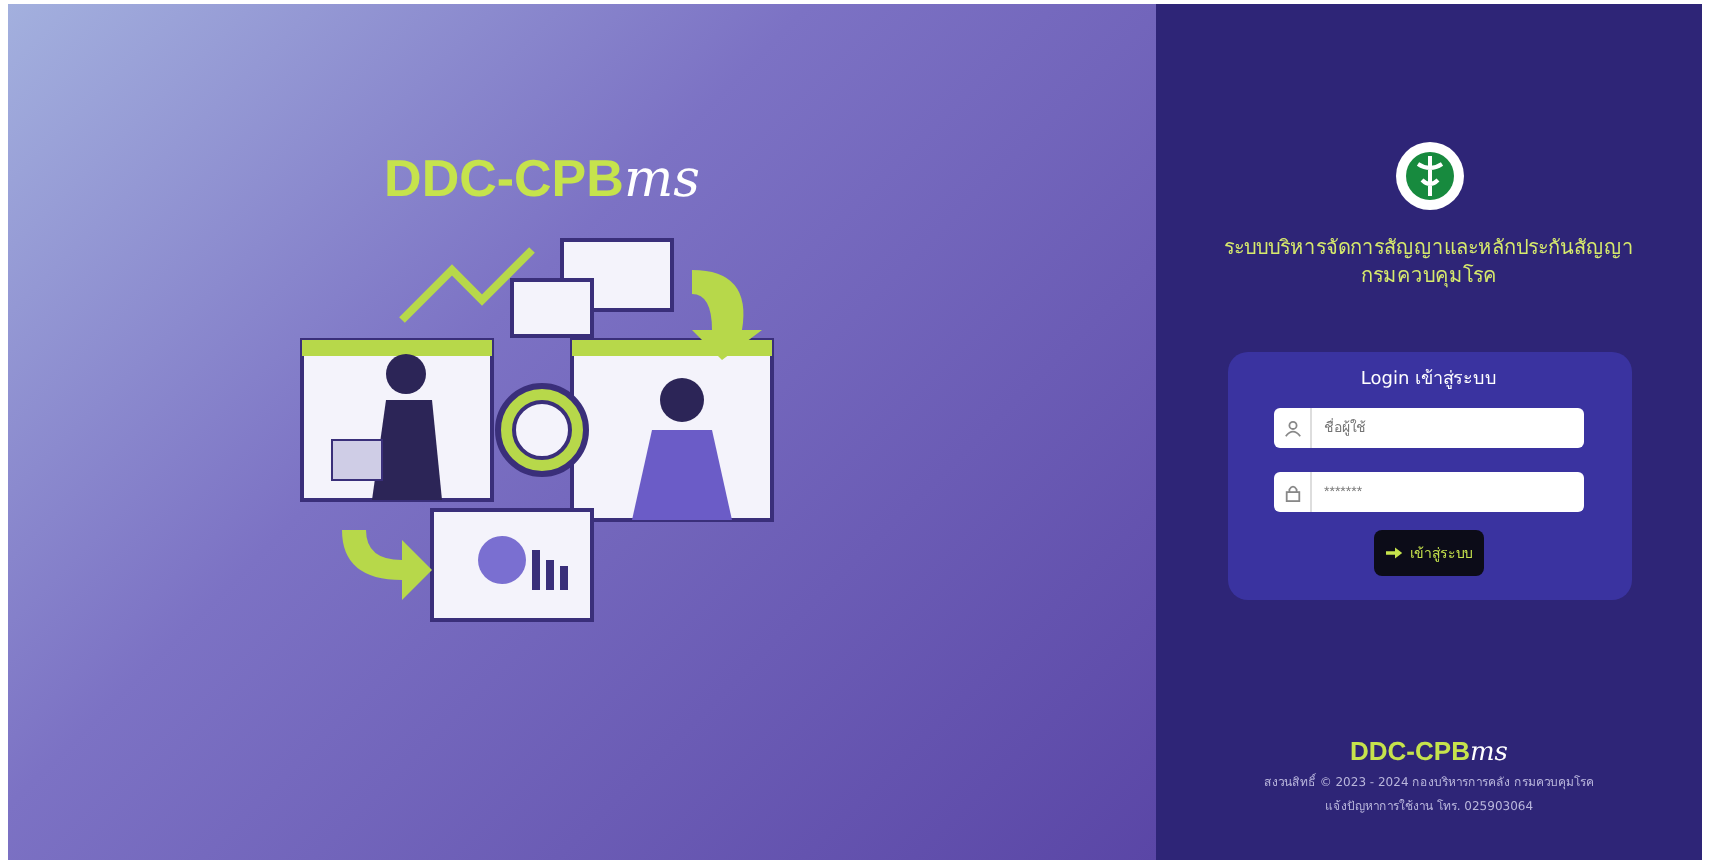 Image resolution: width=1710 pixels, height=864 pixels. What do you see at coordinates (1429, 250) in the screenshot?
I see `system-title: ระบบบริหารจัดการสัญญาและหลักประกันสัญญา` at bounding box center [1429, 250].